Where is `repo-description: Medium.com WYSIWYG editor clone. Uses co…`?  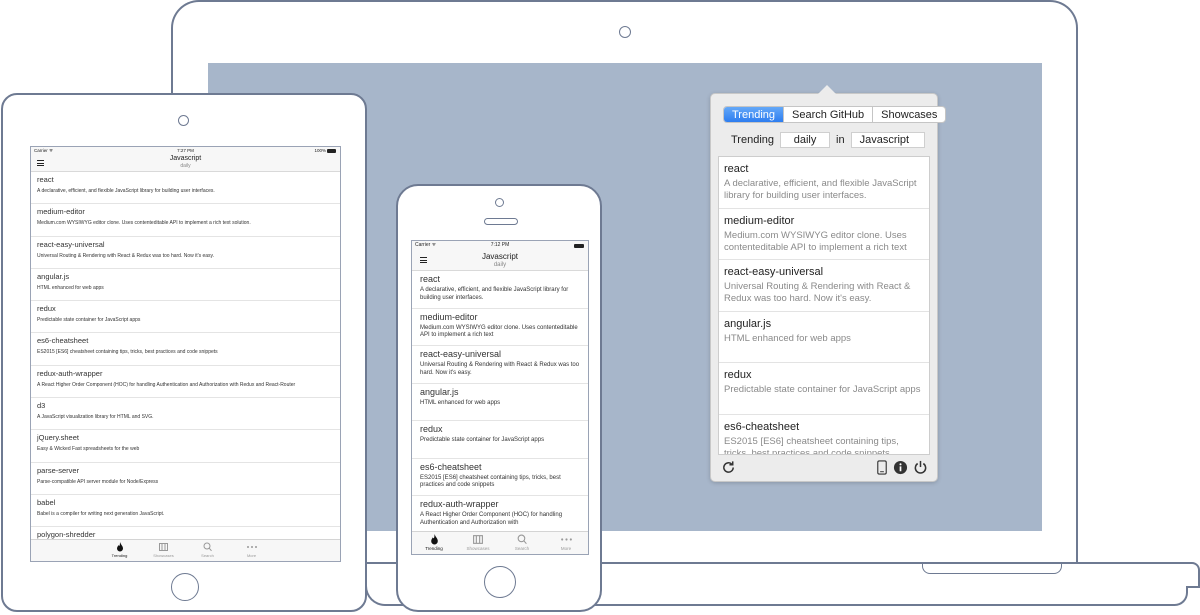 repo-description: Medium.com WYSIWYG editor clone. Uses co… is located at coordinates (815, 241).